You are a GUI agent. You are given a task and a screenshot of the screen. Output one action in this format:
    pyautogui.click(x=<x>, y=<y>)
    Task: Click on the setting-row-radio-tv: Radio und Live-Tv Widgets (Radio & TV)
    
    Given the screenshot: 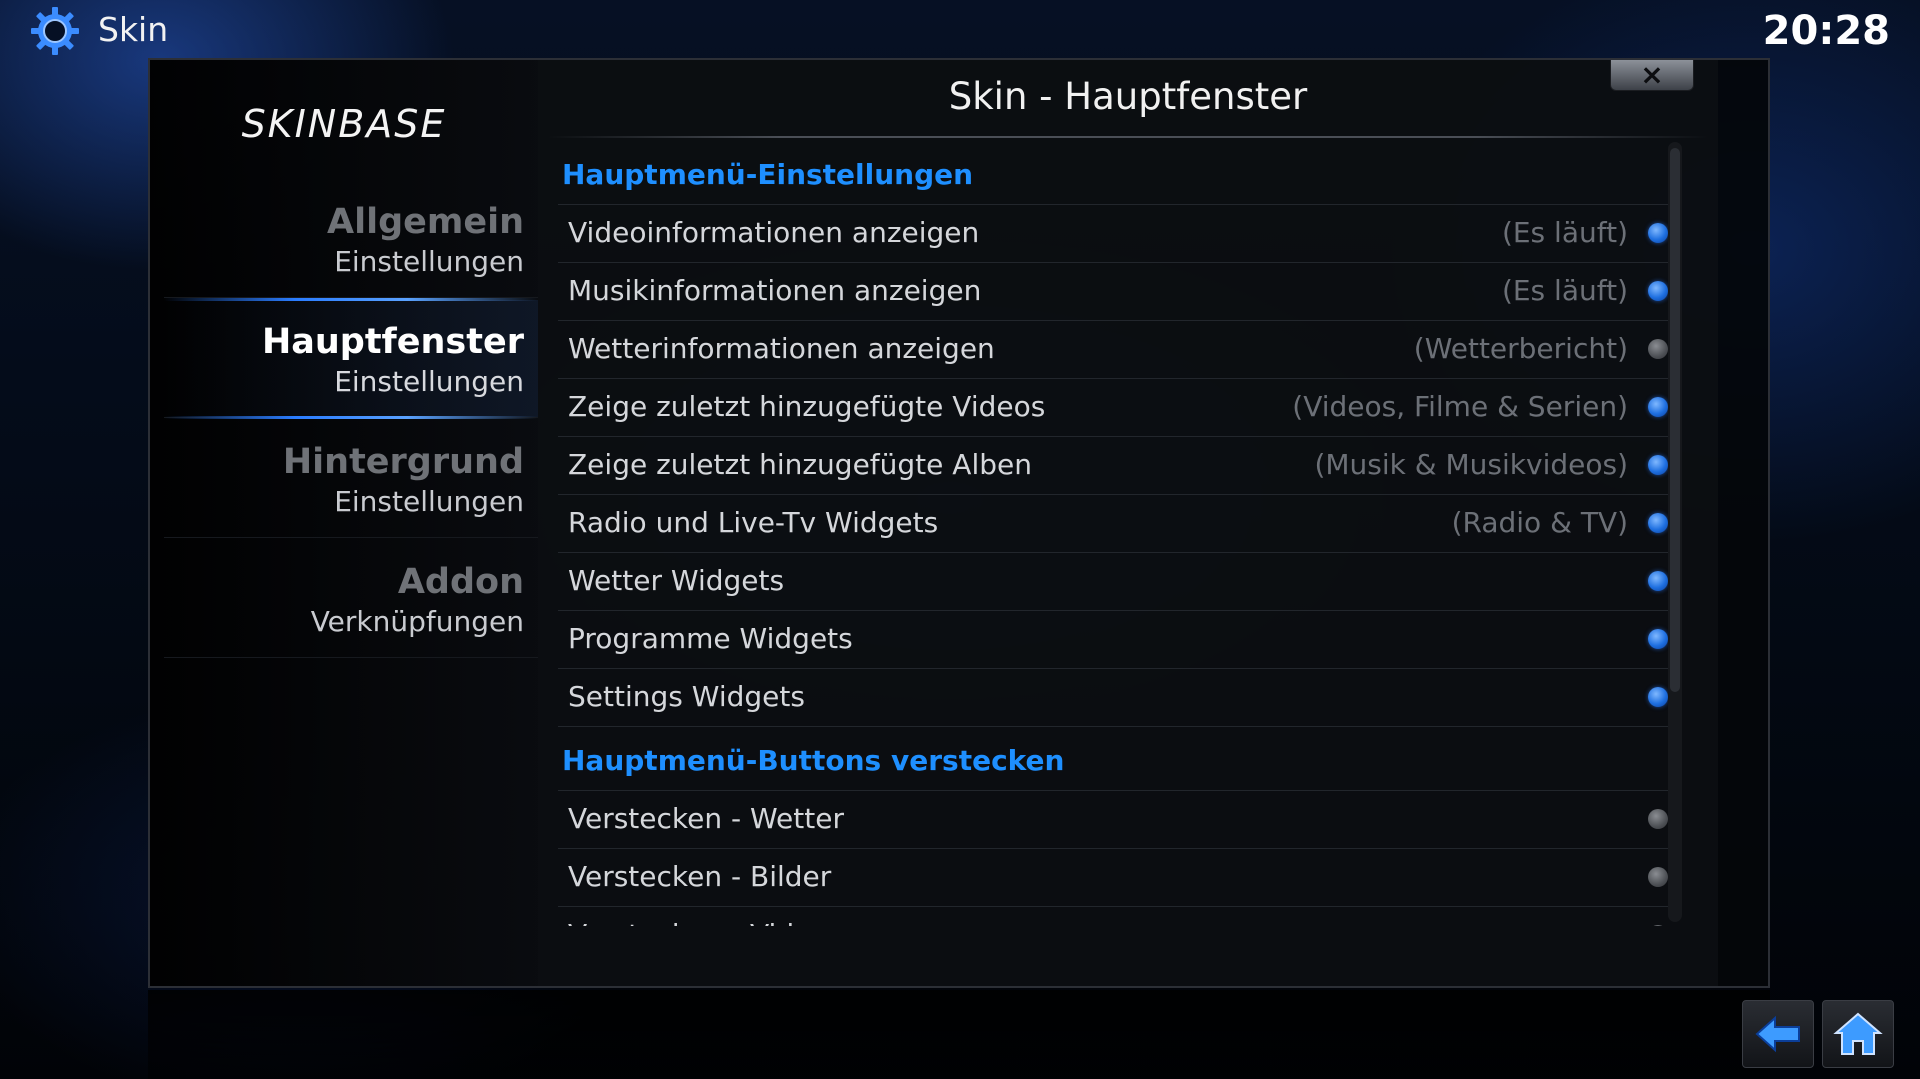 What is the action you would take?
    pyautogui.click(x=1118, y=523)
    